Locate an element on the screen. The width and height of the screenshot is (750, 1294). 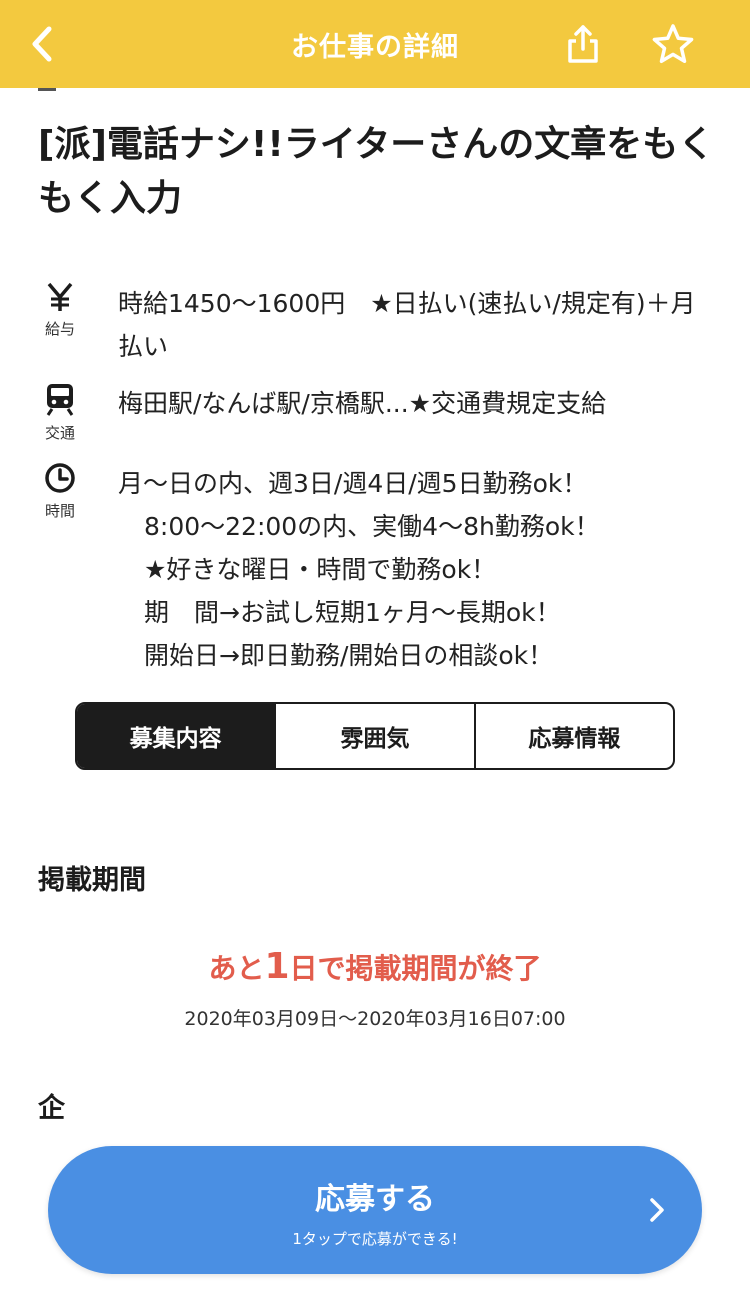
access-icon-block: 交通 is located at coordinates (60, 412).